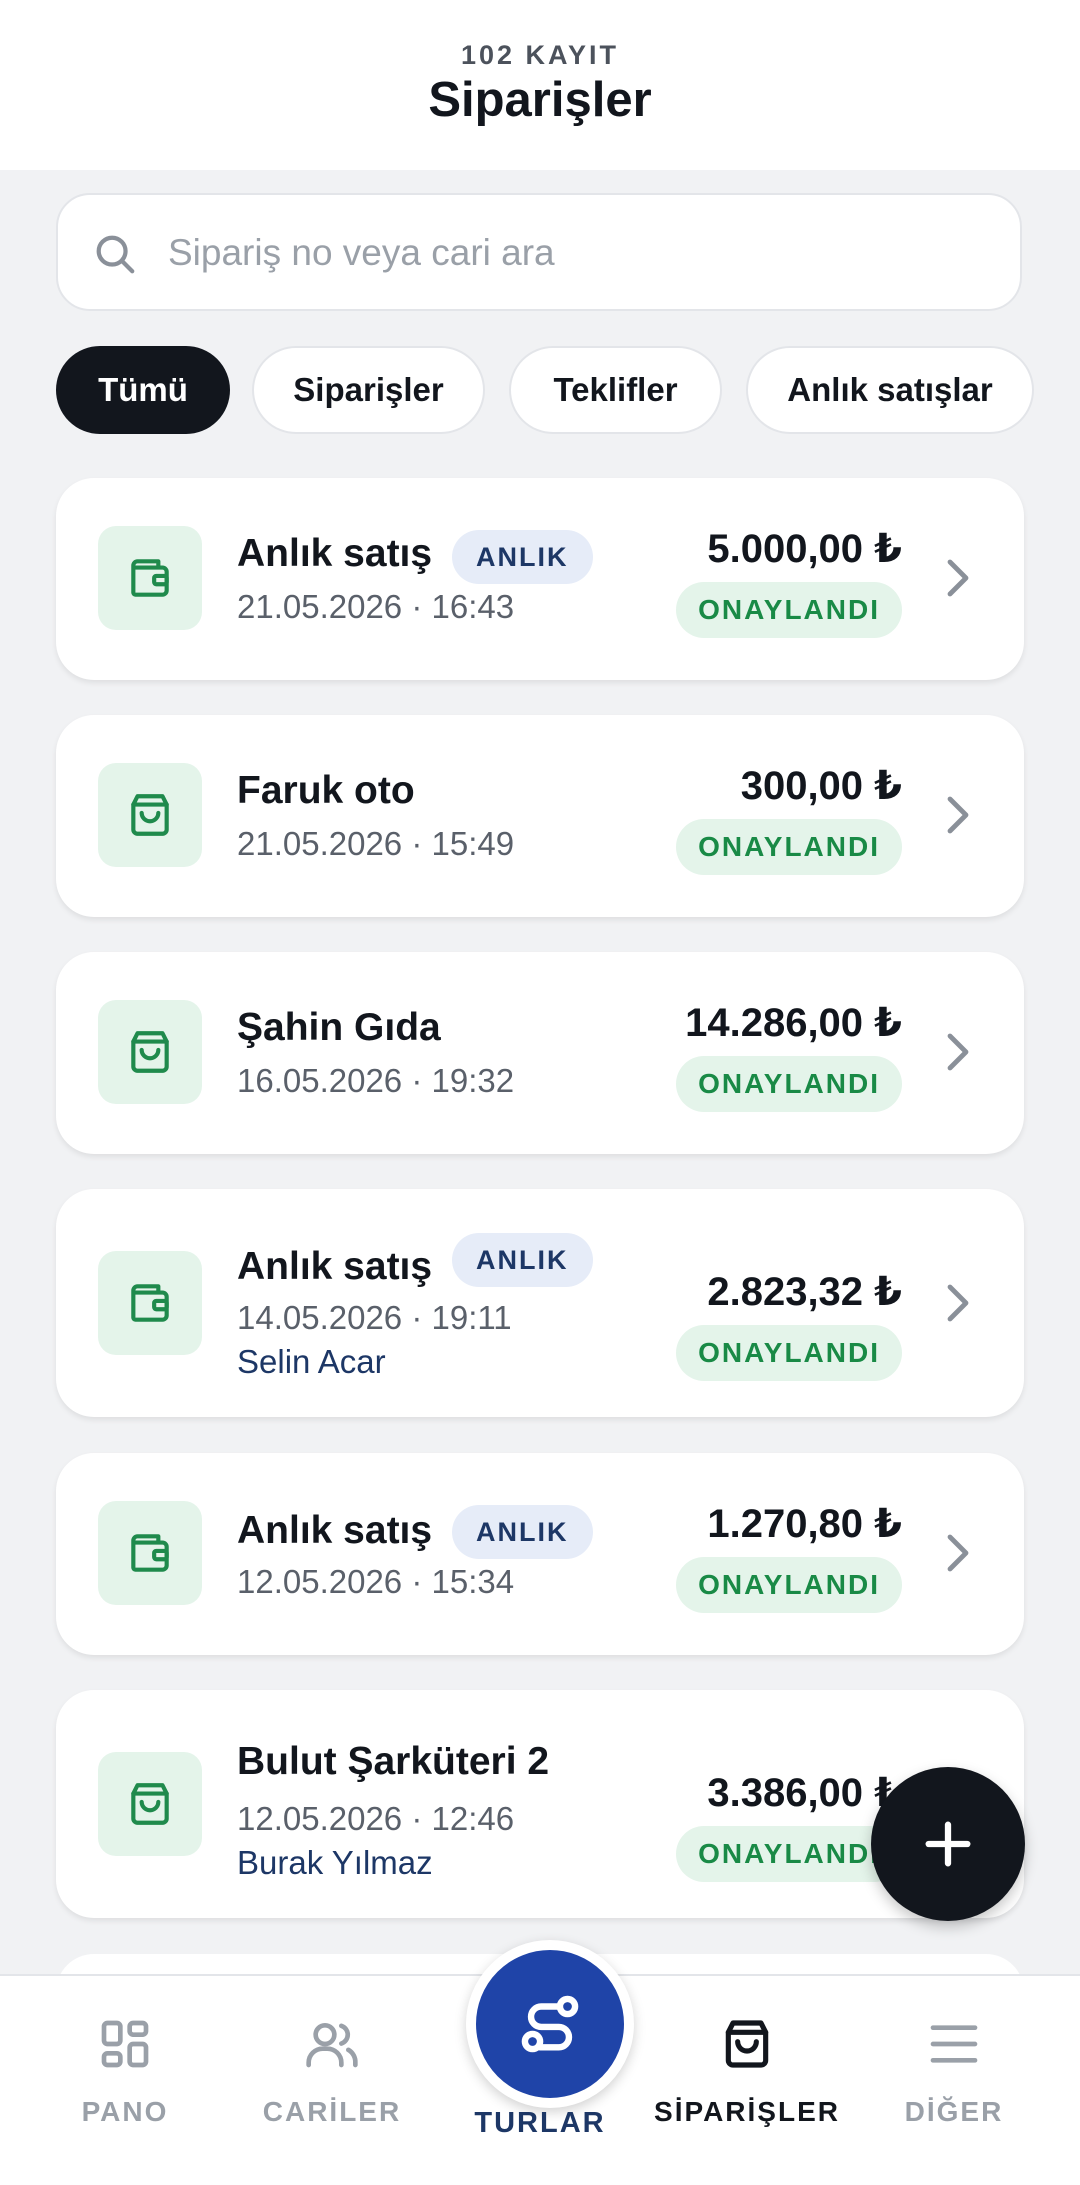 This screenshot has width=1080, height=2185. What do you see at coordinates (954, 2080) in the screenshot?
I see `nav-item-diger: DİĞER` at bounding box center [954, 2080].